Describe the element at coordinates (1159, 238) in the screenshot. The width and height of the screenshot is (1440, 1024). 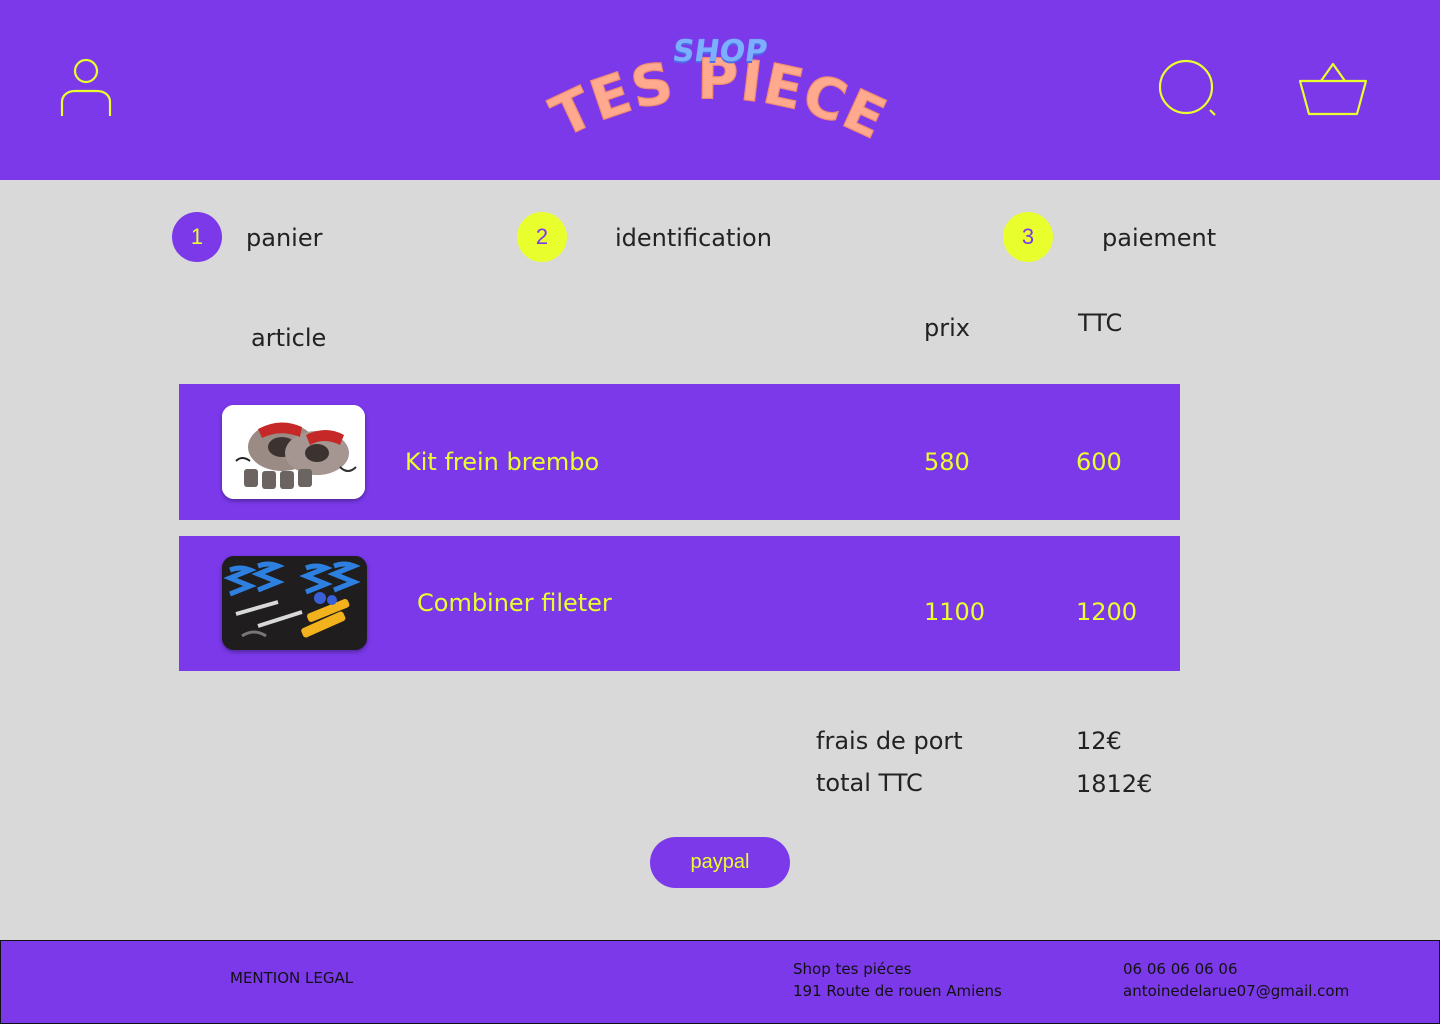
I see `step-paiement-label: paiement` at that location.